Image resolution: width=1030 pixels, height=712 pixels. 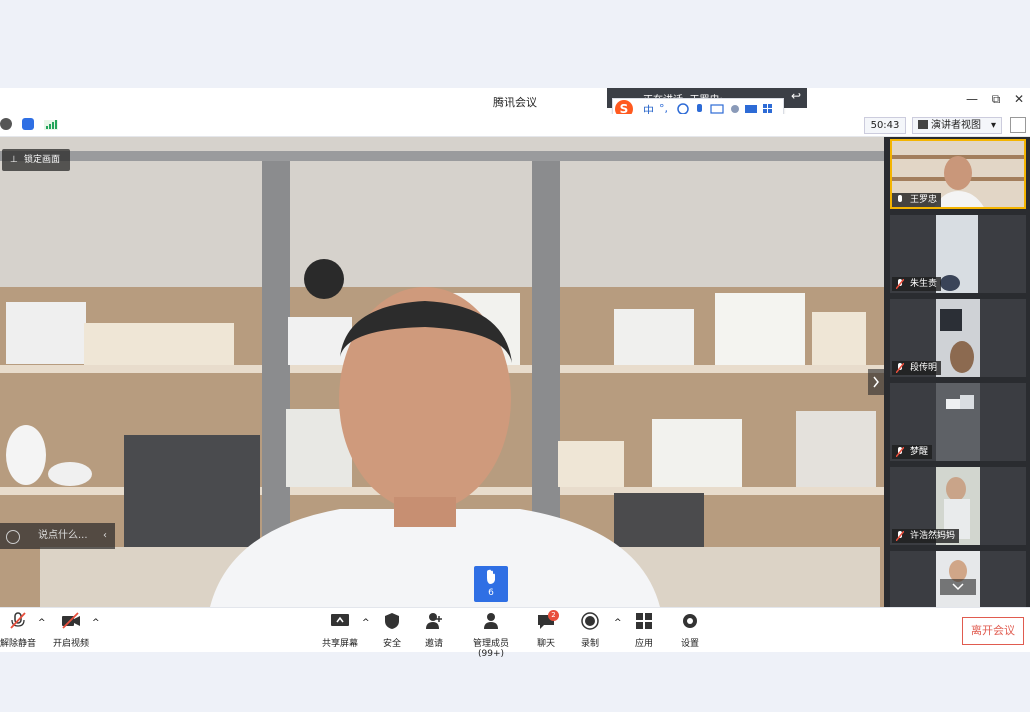 What do you see at coordinates (491, 576) in the screenshot?
I see `hand-icon` at bounding box center [491, 576].